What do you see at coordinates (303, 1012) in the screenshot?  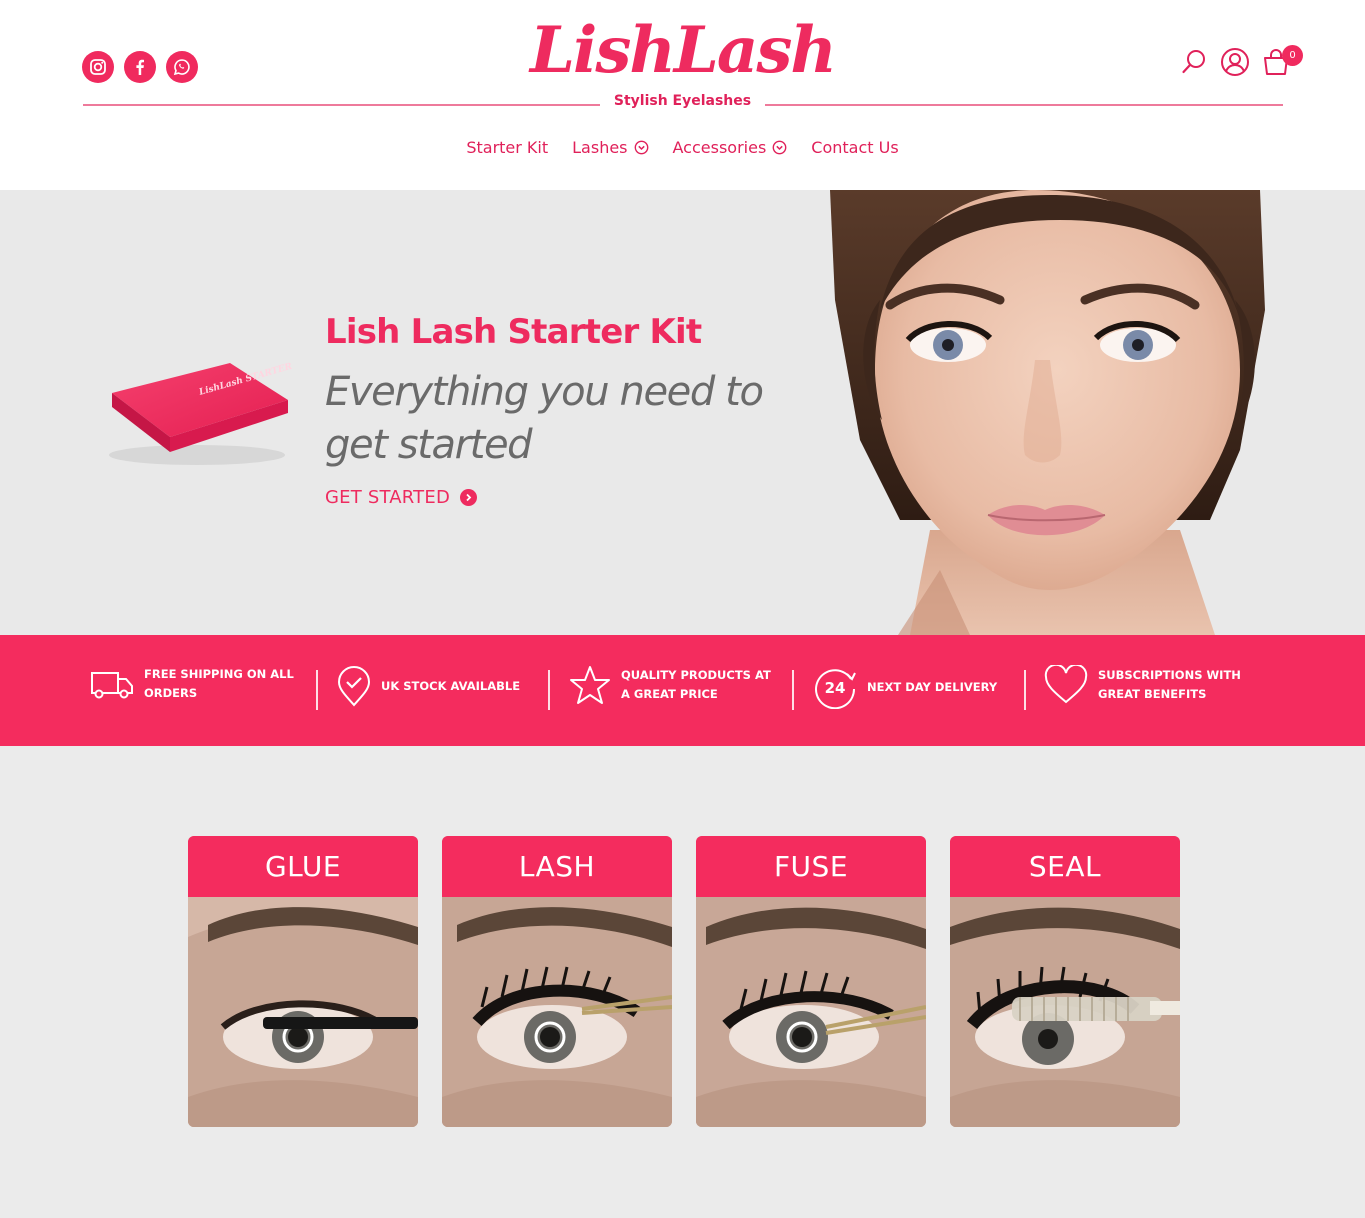 I see `eye-mascara-photo` at bounding box center [303, 1012].